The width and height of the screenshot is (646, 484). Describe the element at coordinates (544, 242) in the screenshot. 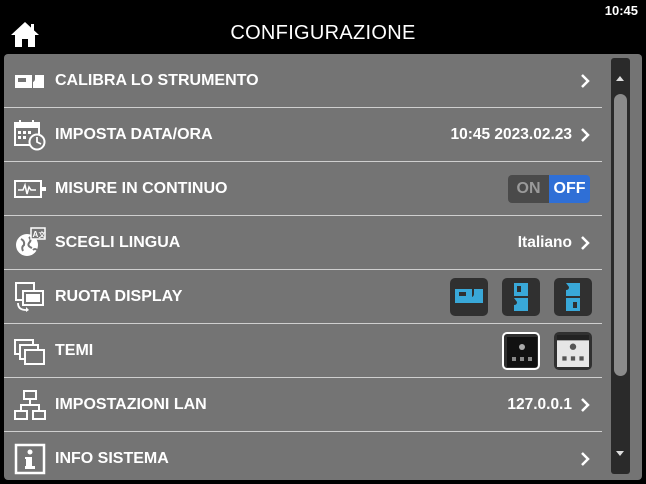

I see `language-value: Italiano` at that location.